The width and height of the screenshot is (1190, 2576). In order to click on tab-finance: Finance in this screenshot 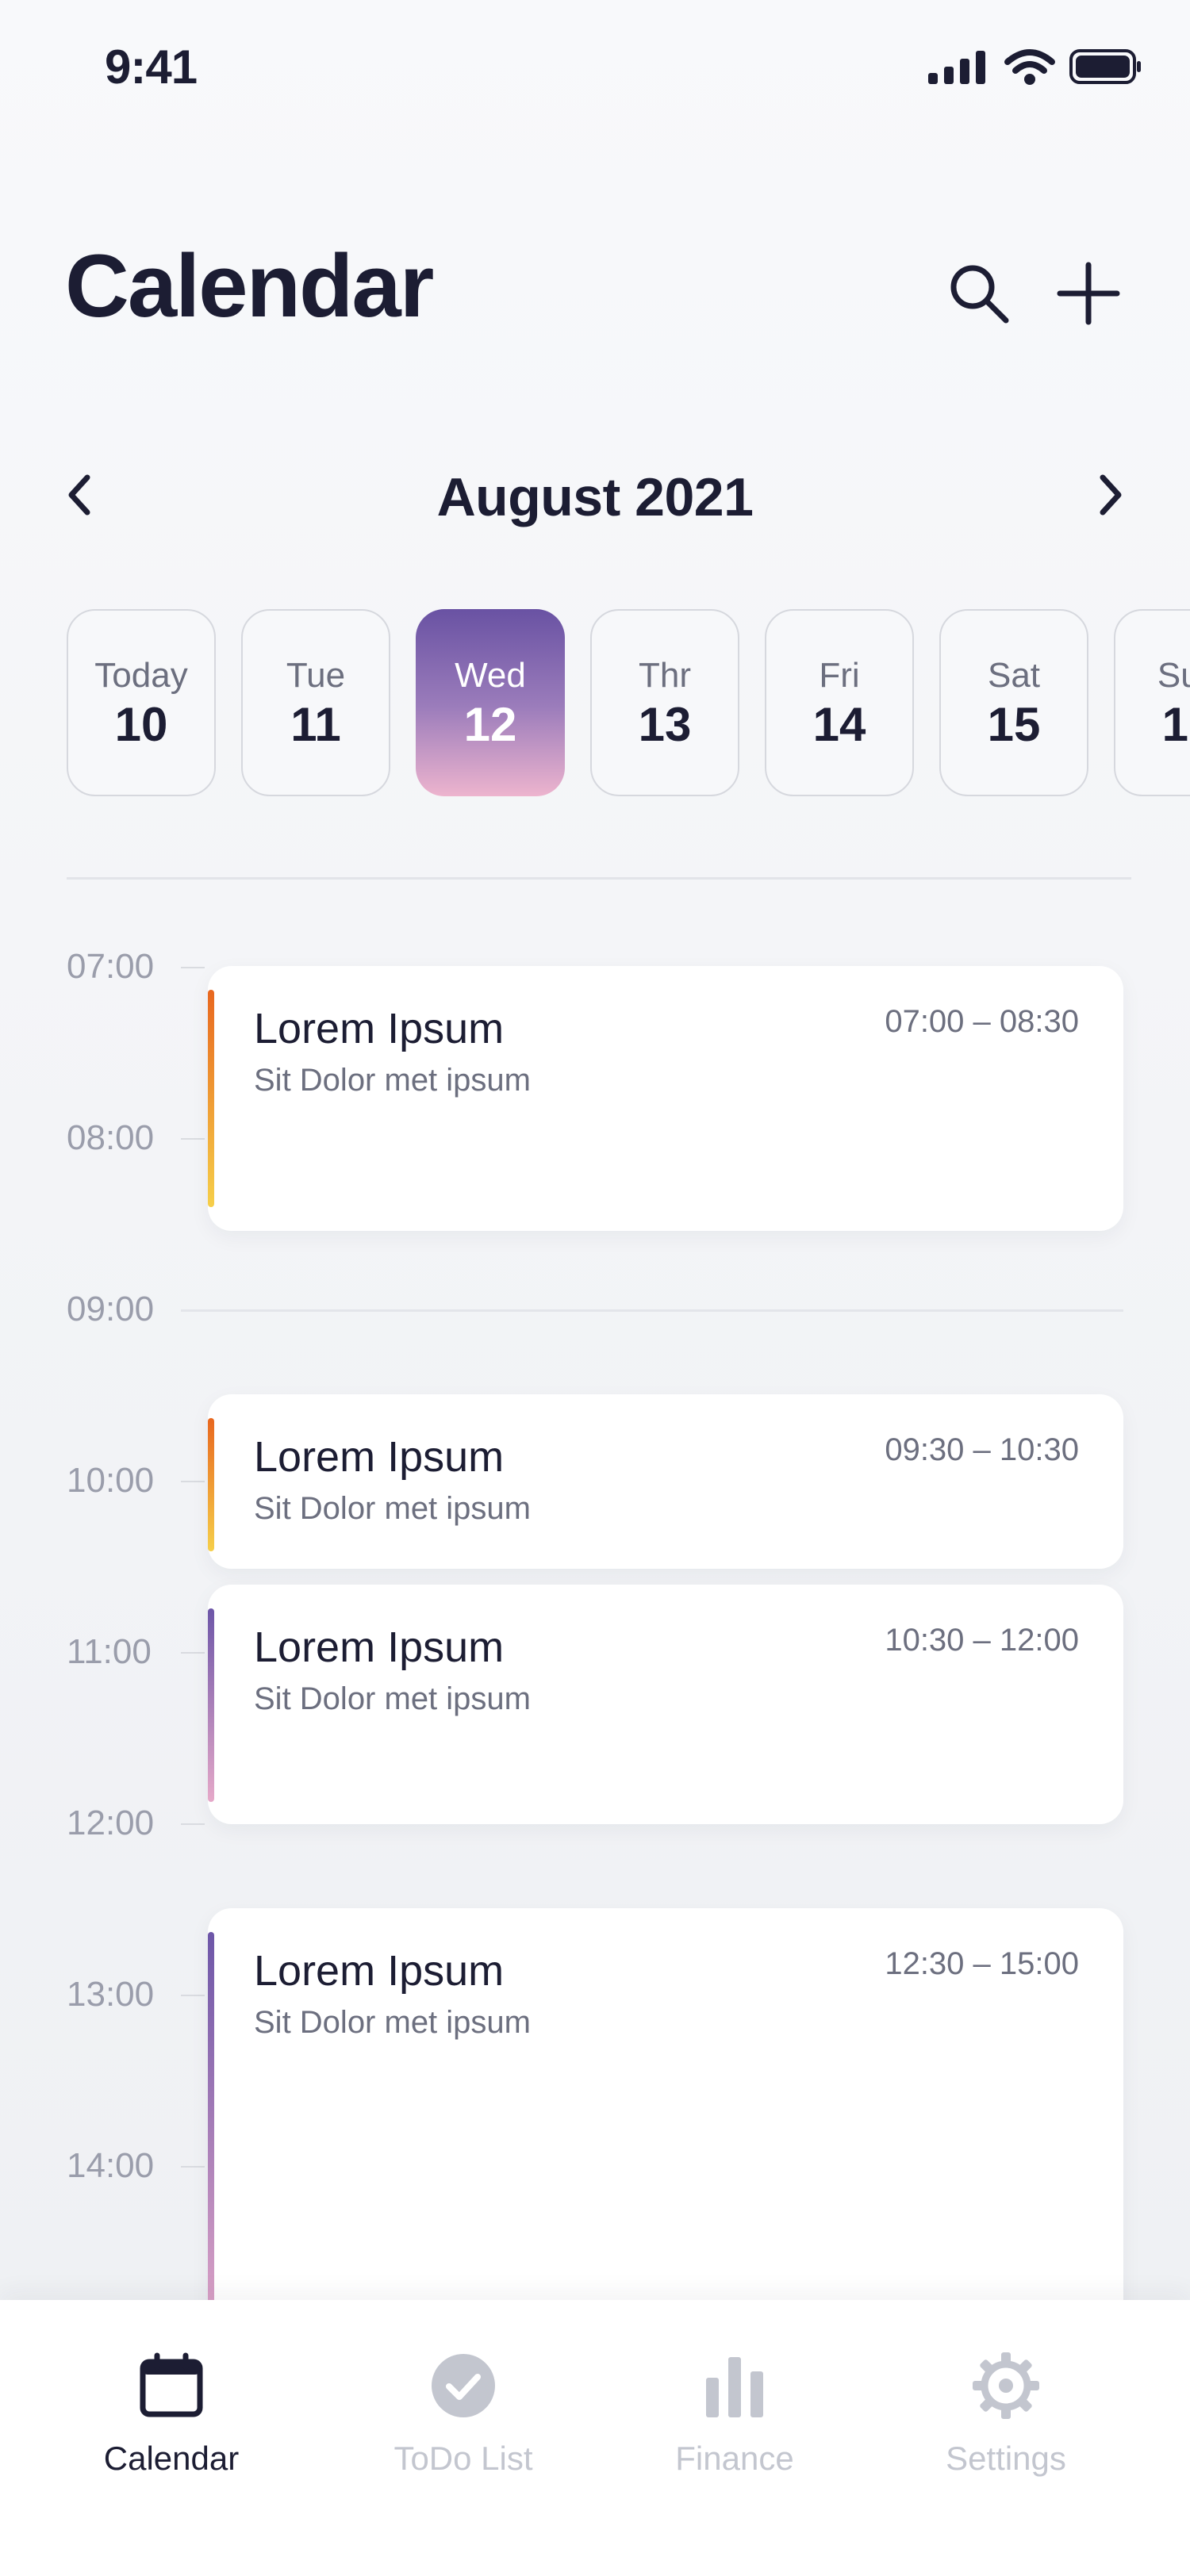, I will do `click(735, 2427)`.